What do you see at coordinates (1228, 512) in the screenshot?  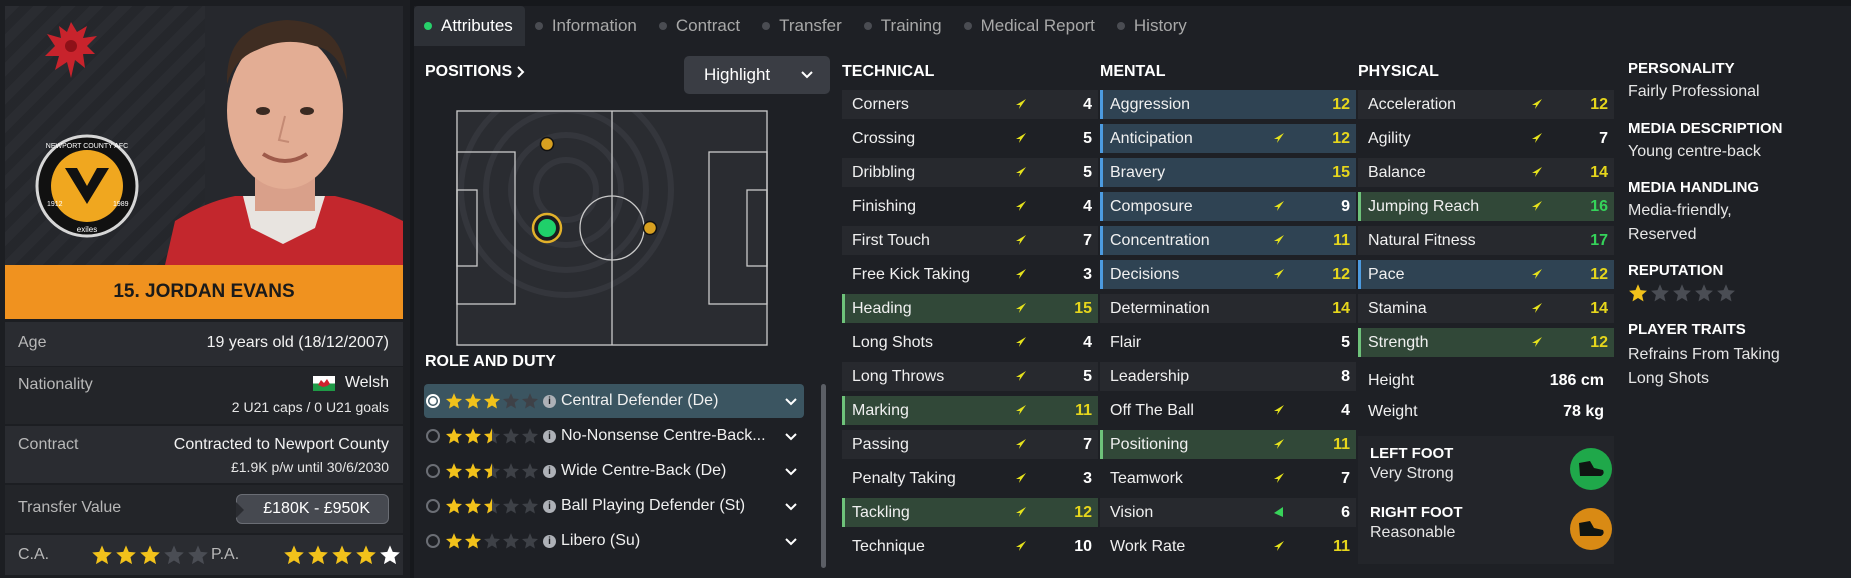 I see `attribute-row-vision: Vision 6` at bounding box center [1228, 512].